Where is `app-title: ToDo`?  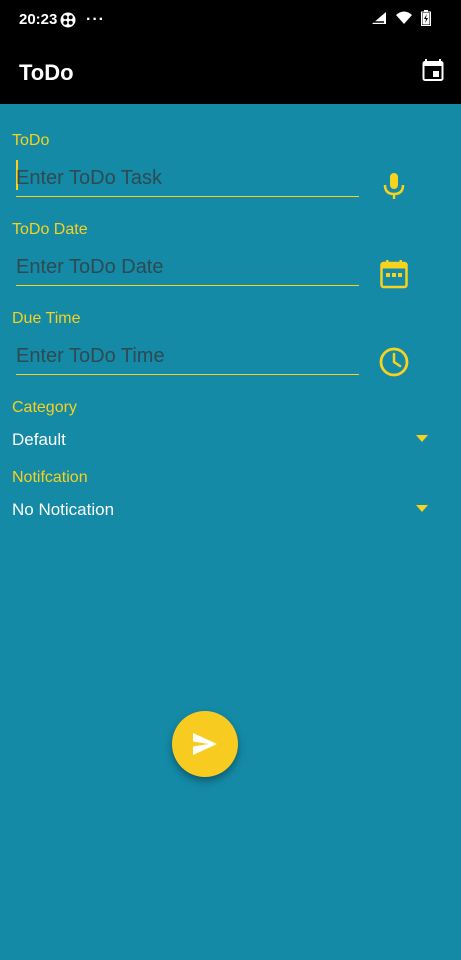 app-title: ToDo is located at coordinates (46, 72).